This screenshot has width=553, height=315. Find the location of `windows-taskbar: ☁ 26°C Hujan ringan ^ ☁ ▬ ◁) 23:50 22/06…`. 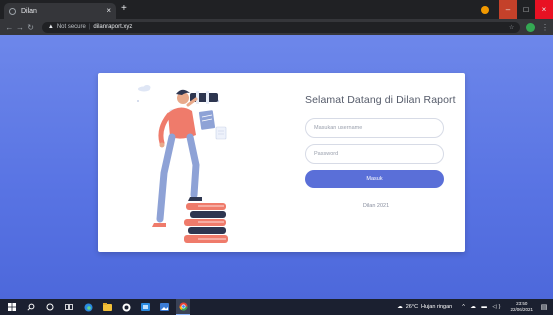

windows-taskbar: ☁ 26°C Hujan ringan ^ ☁ ▬ ◁) 23:50 22/06… is located at coordinates (276, 307).